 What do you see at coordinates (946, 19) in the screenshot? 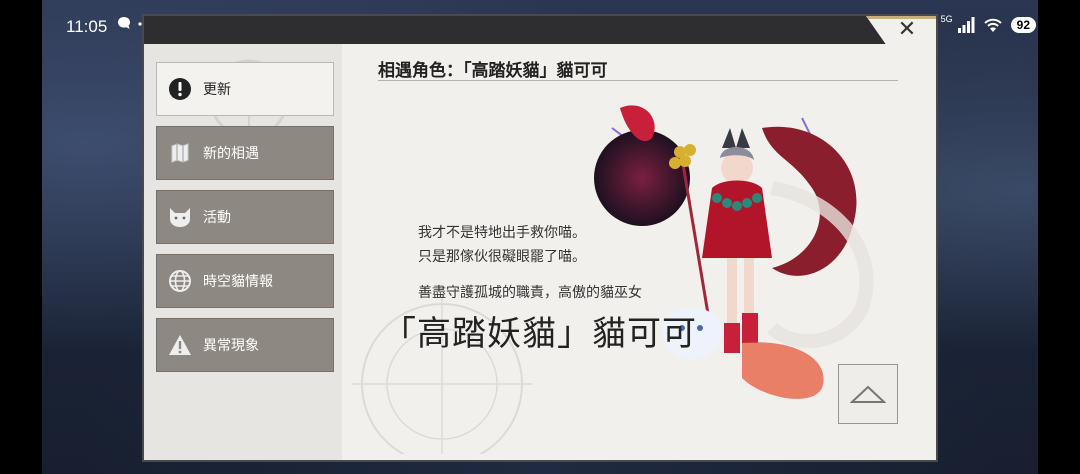
I see `network-type: 5G` at bounding box center [946, 19].